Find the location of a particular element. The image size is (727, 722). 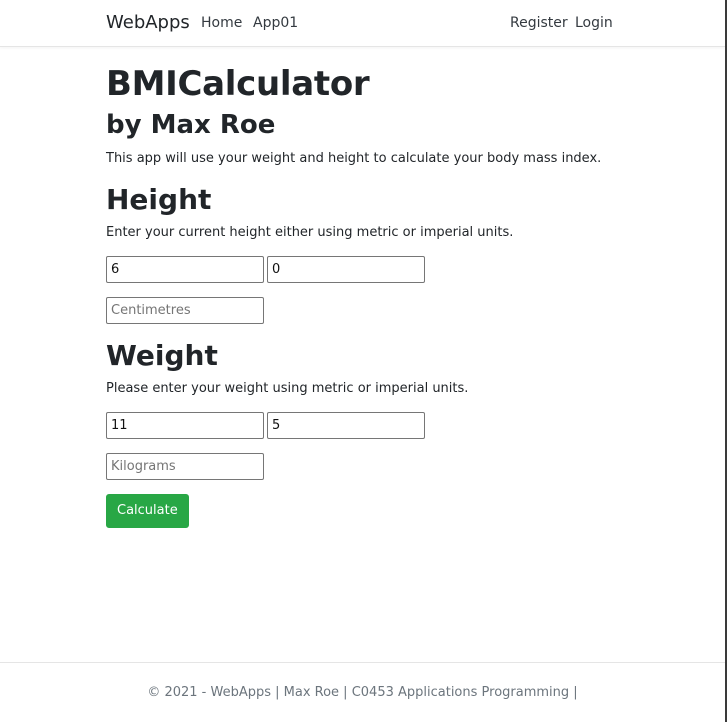

page-title: BMICalculator is located at coordinates (238, 84).